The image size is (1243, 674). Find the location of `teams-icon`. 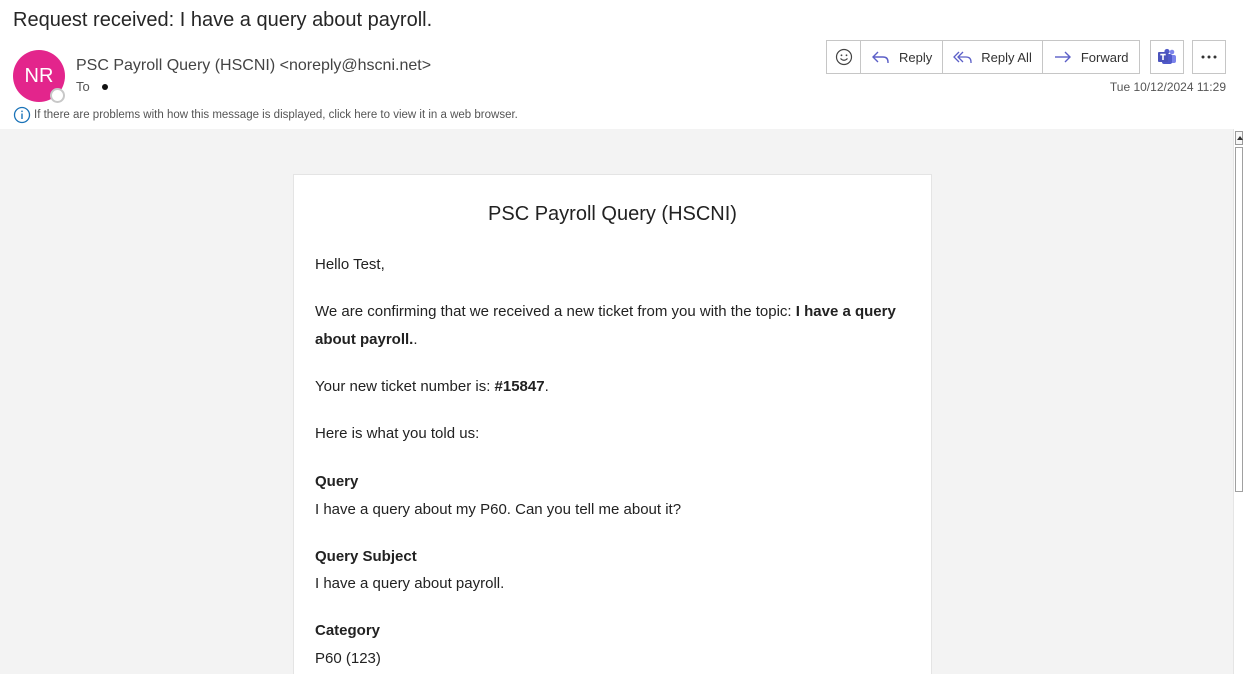

teams-icon is located at coordinates (1167, 57).